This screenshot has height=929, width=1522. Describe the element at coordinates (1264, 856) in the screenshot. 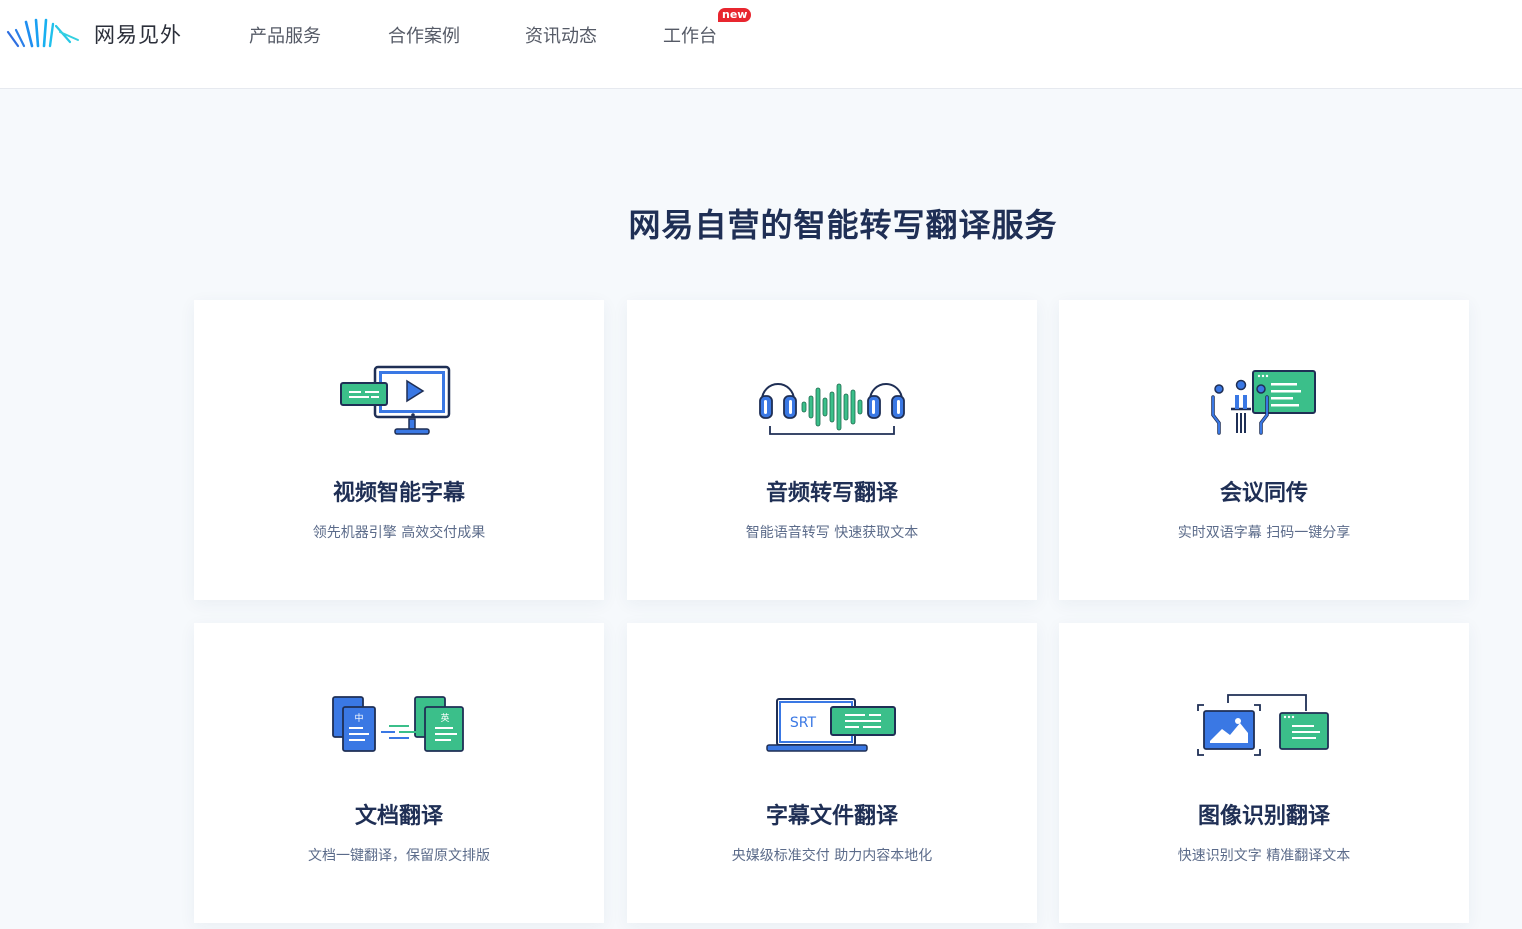

I see `card-subtitle: 快速识别文字 精准翻译文本` at that location.